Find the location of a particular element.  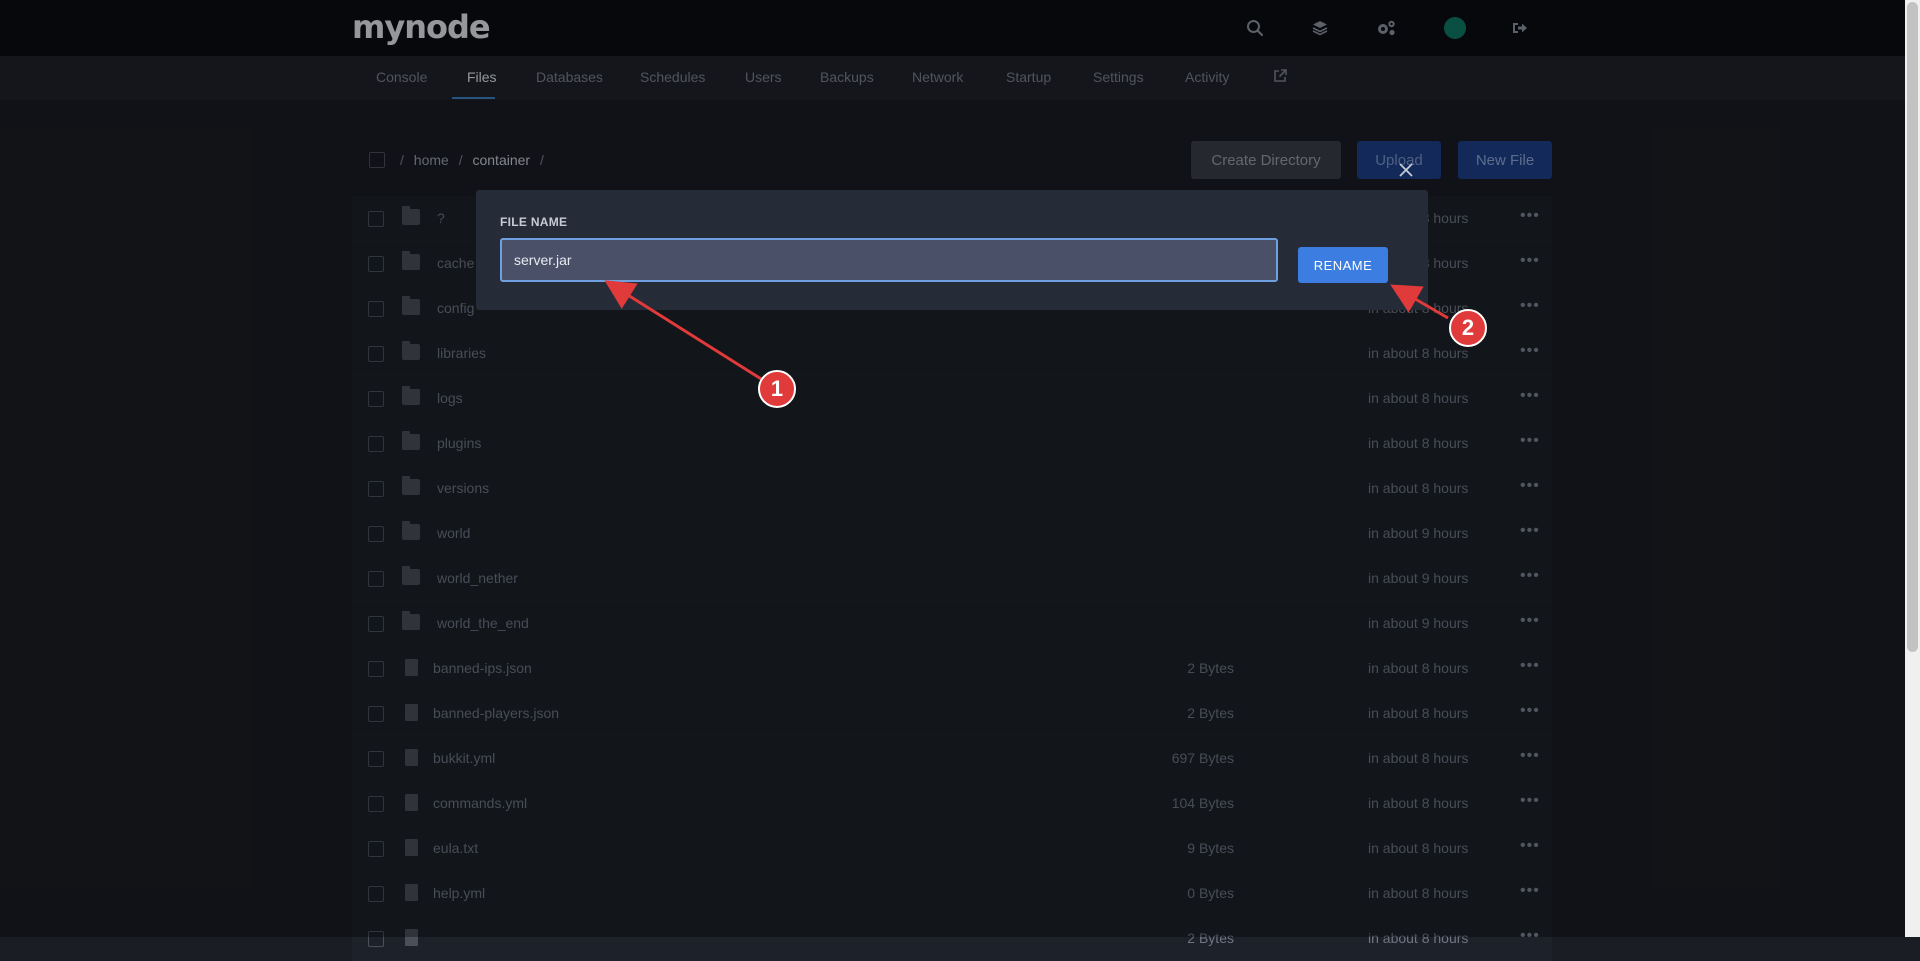

annotation-badge-1: 1 is located at coordinates (777, 389).